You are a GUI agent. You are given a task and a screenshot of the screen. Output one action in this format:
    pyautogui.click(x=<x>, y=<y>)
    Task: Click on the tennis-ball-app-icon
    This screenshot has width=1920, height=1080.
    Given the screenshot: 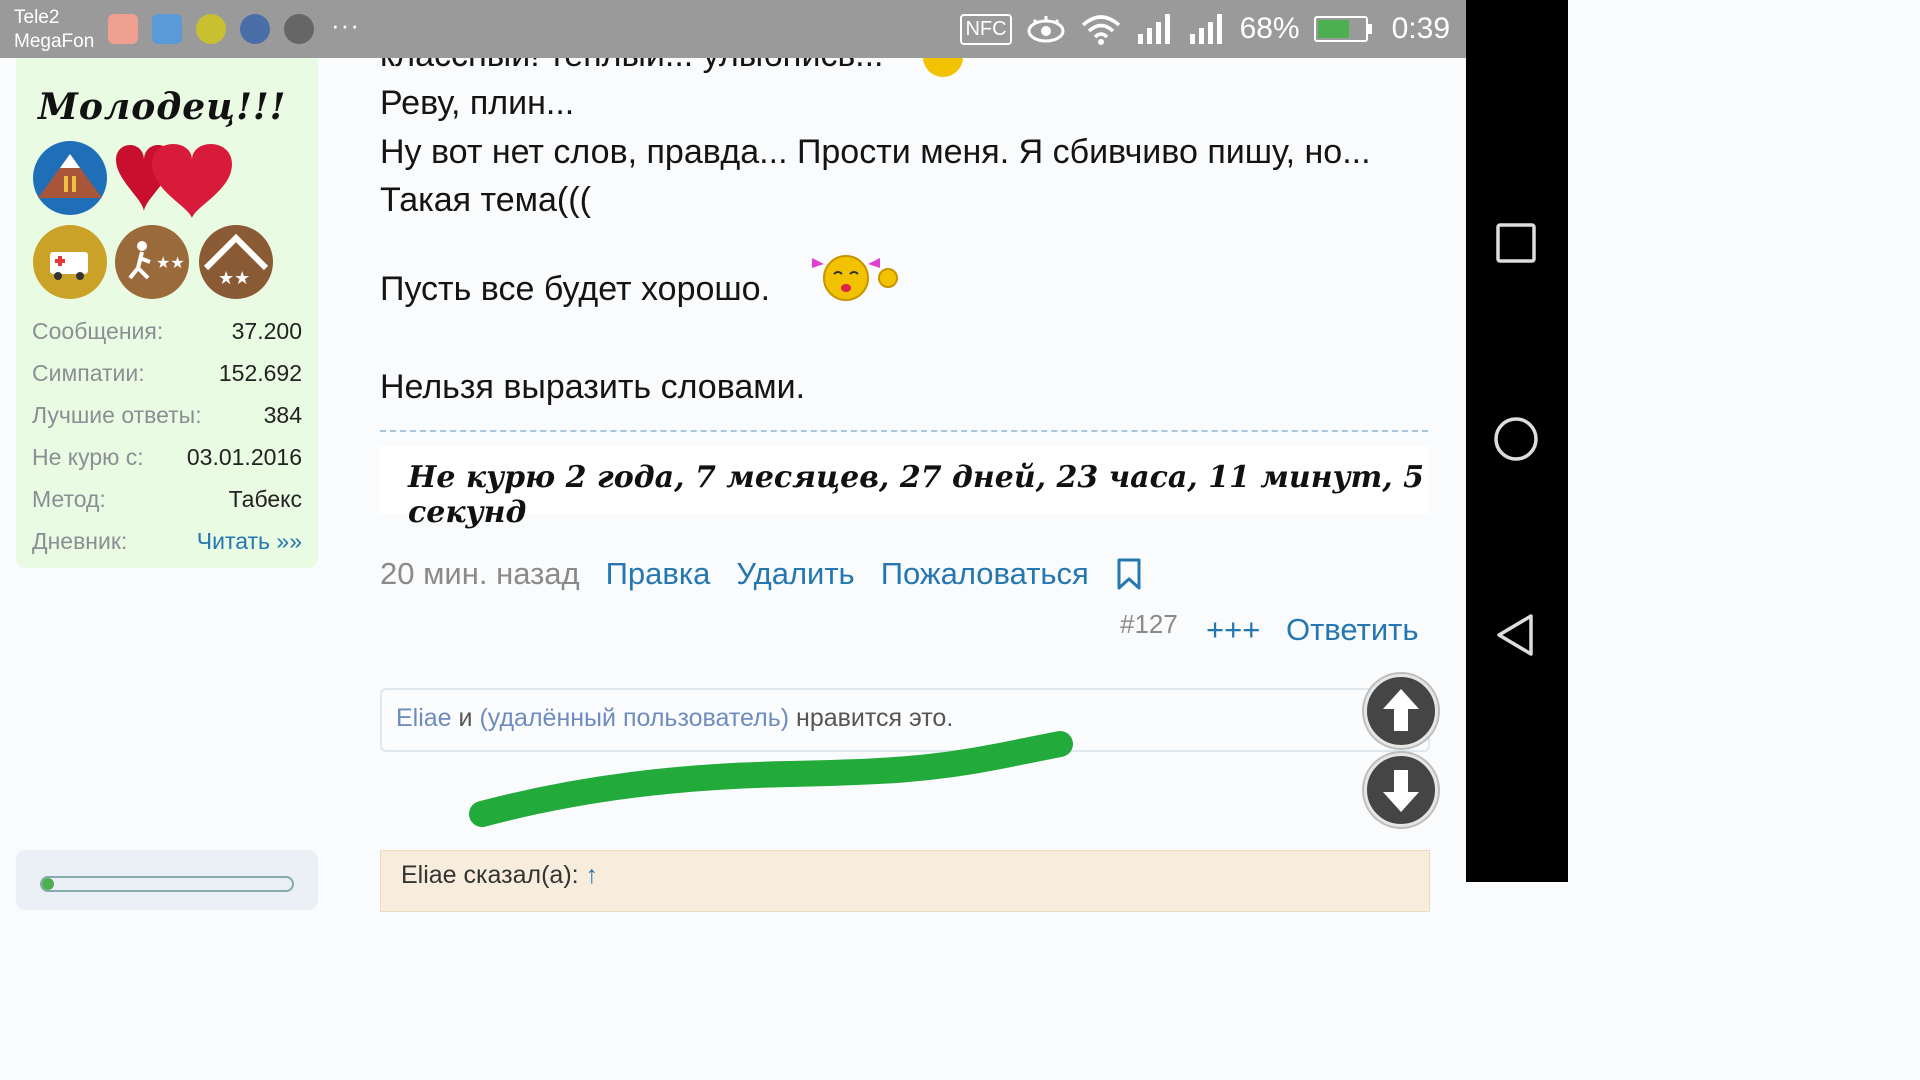 What is the action you would take?
    pyautogui.click(x=211, y=29)
    